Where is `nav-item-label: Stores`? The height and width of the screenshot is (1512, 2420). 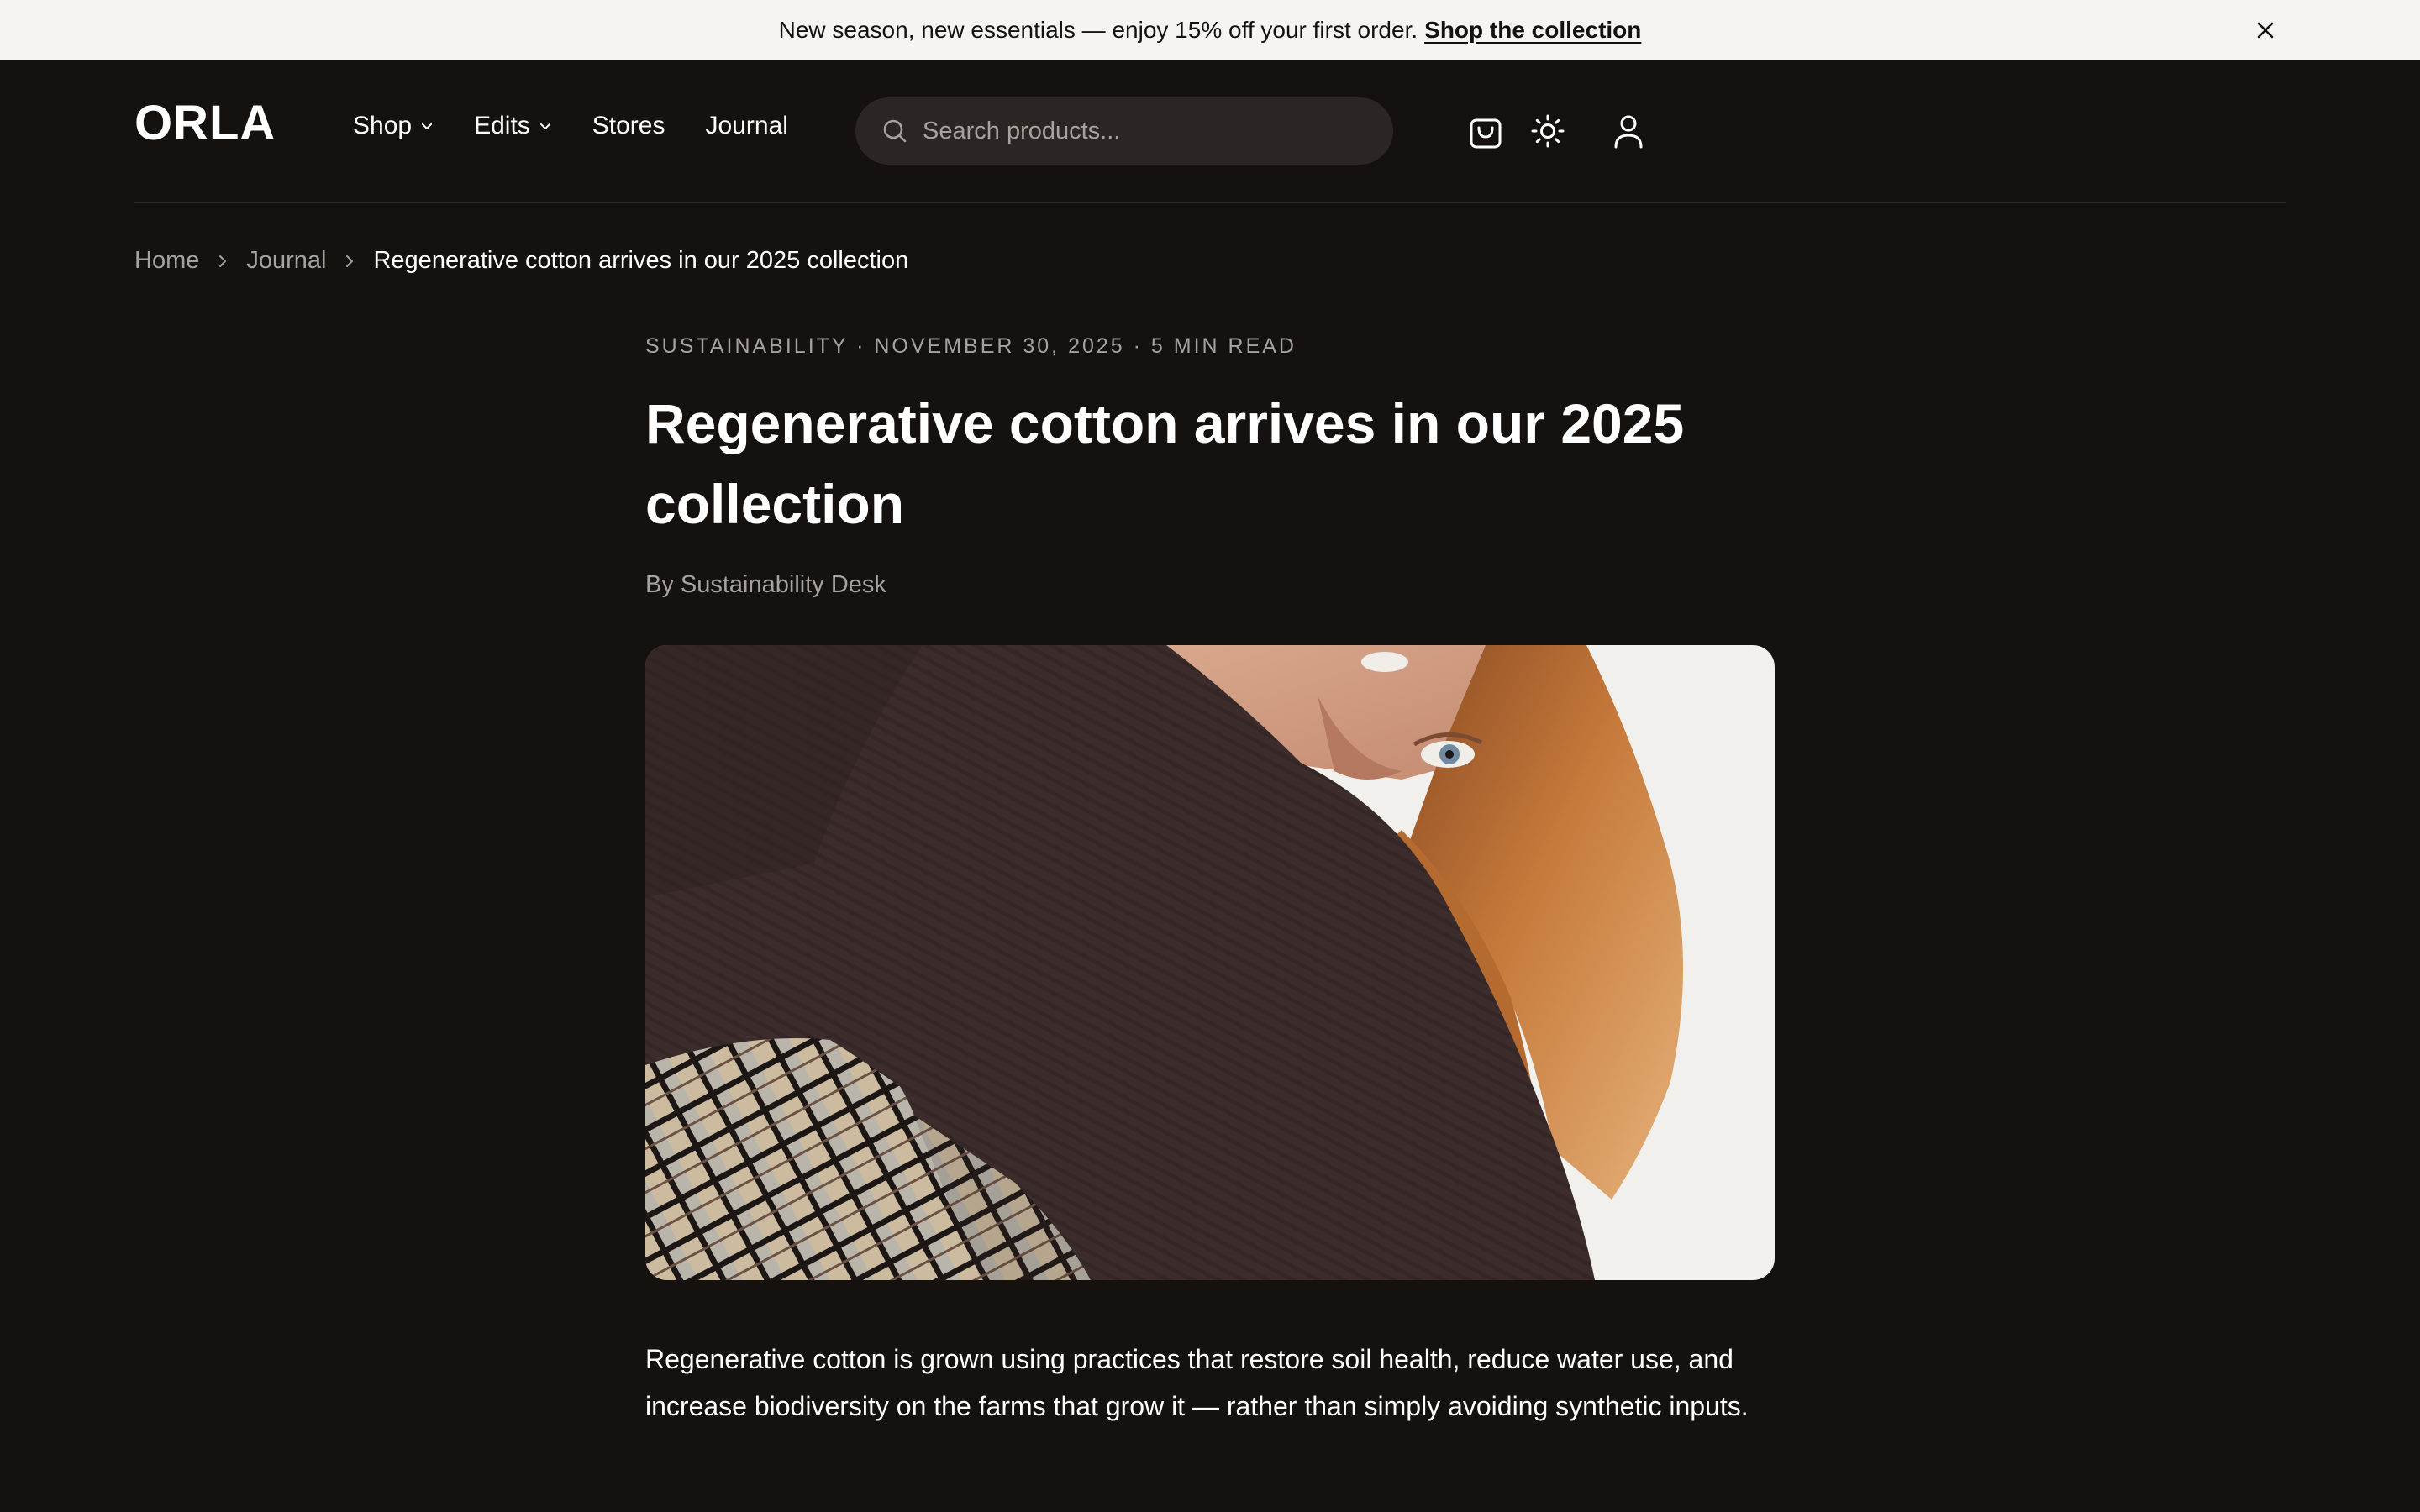
nav-item-label: Stores is located at coordinates (629, 125).